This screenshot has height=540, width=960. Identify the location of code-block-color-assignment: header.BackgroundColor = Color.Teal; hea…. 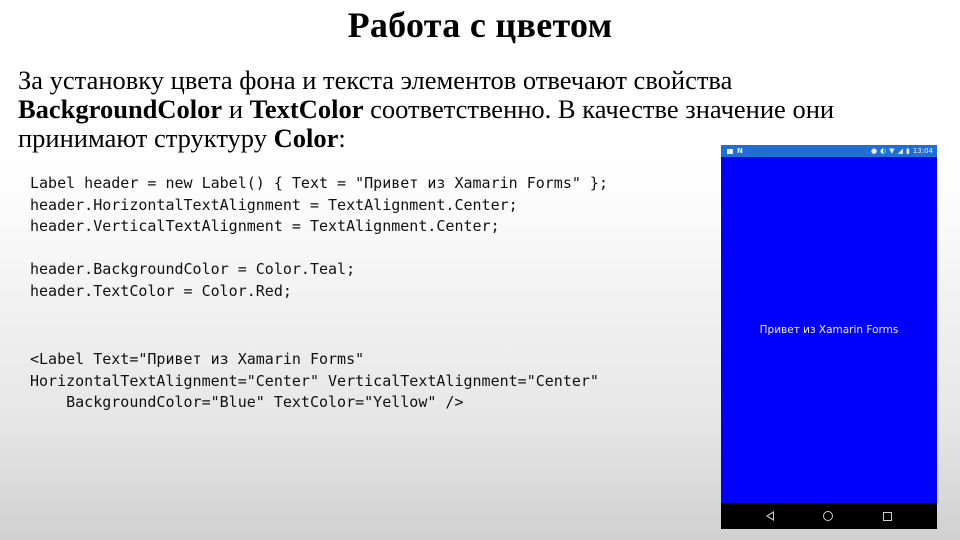
(193, 280).